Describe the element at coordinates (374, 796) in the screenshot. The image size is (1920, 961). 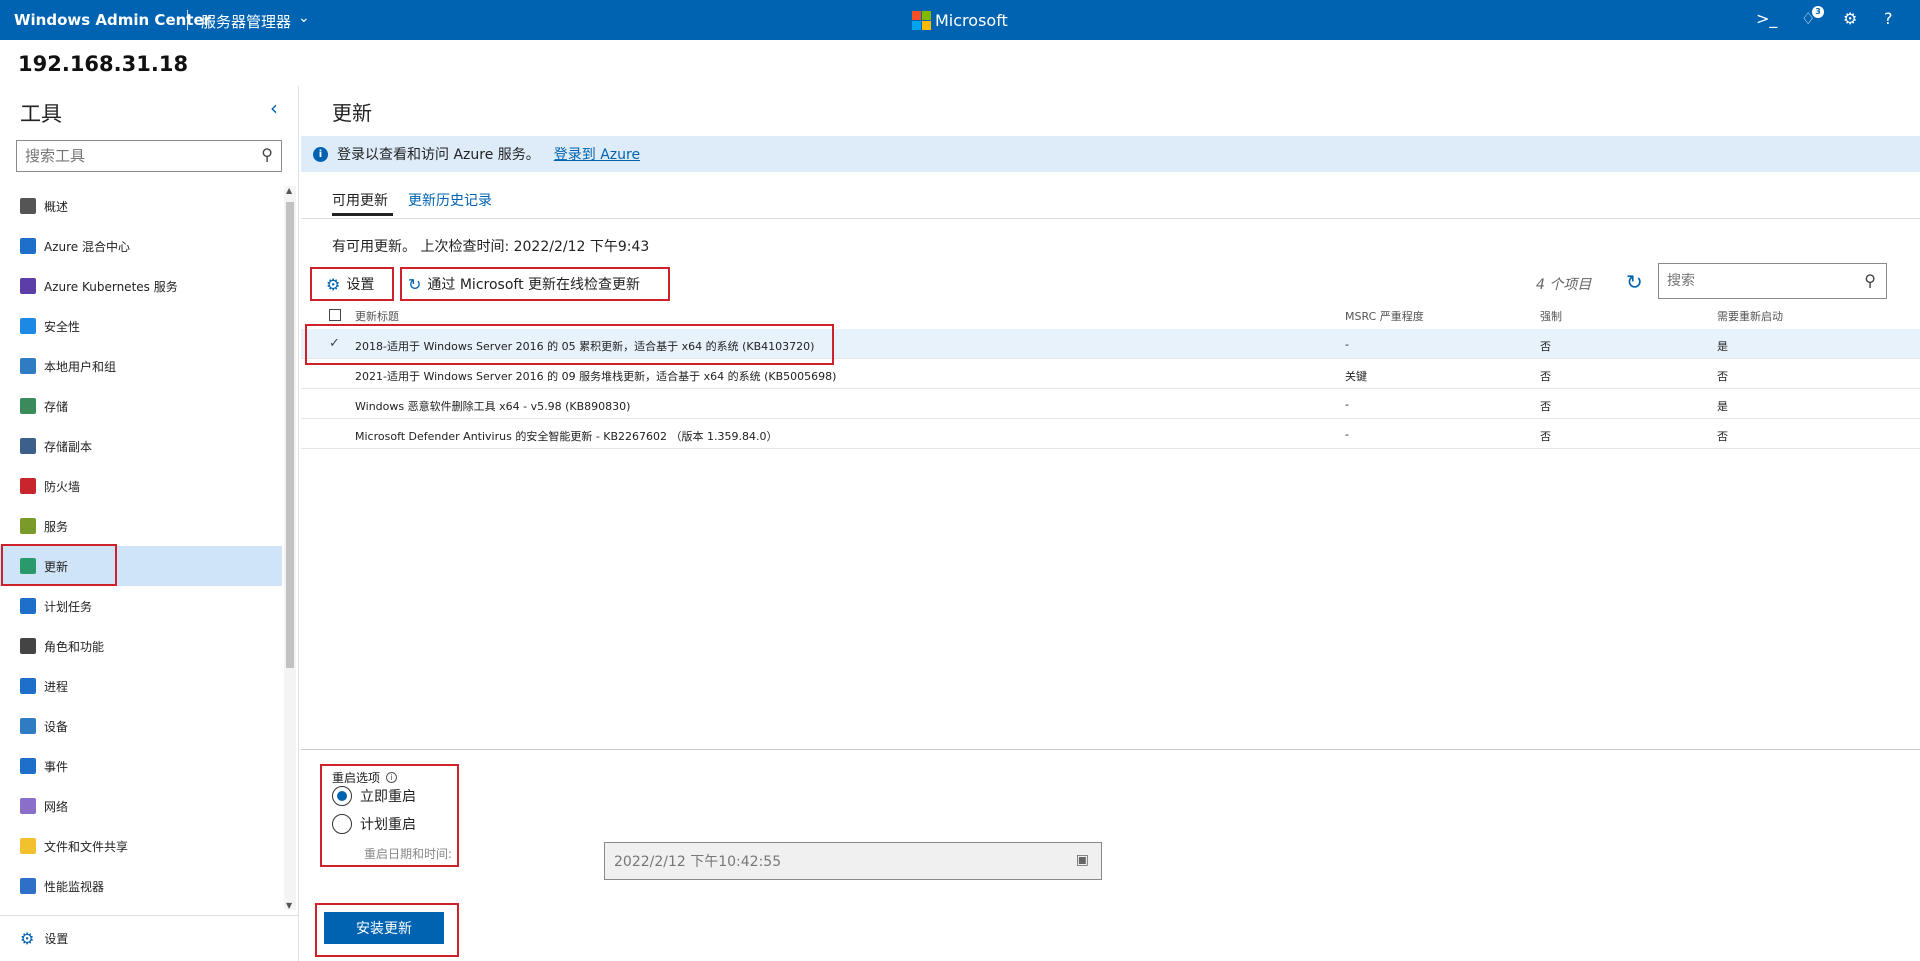
I see `restart-now-radio: 立即重启` at that location.